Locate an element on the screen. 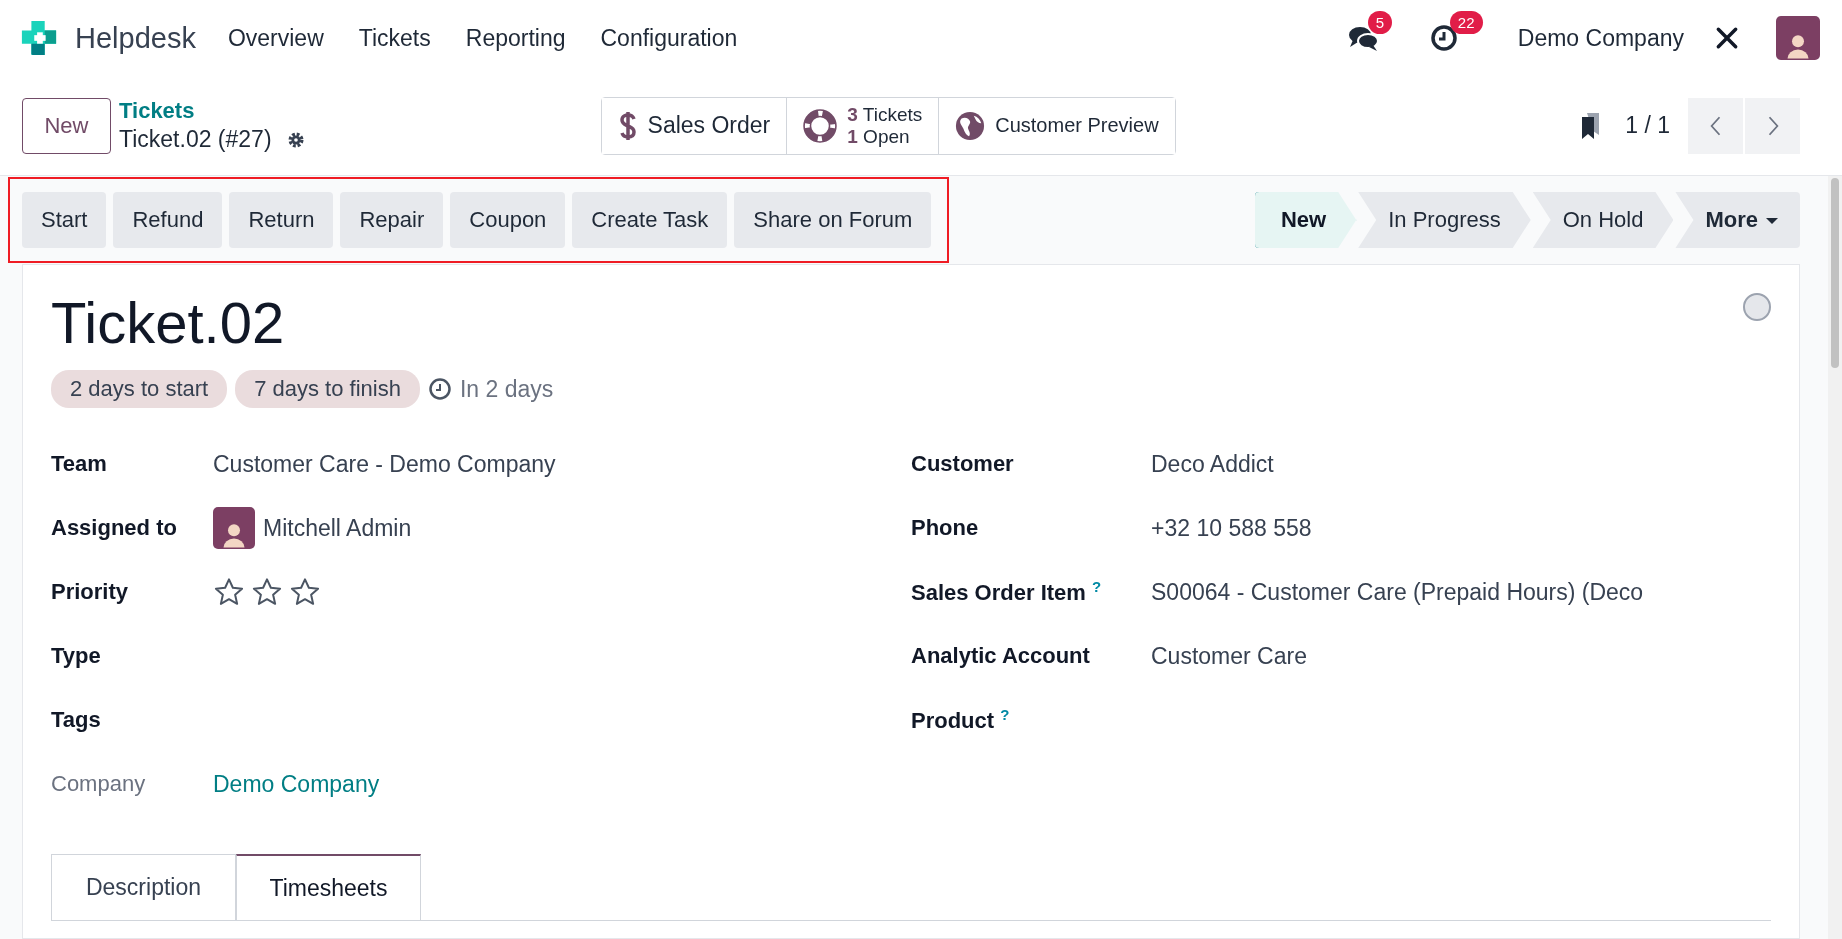  field-value: Deco Addict is located at coordinates (1212, 464).